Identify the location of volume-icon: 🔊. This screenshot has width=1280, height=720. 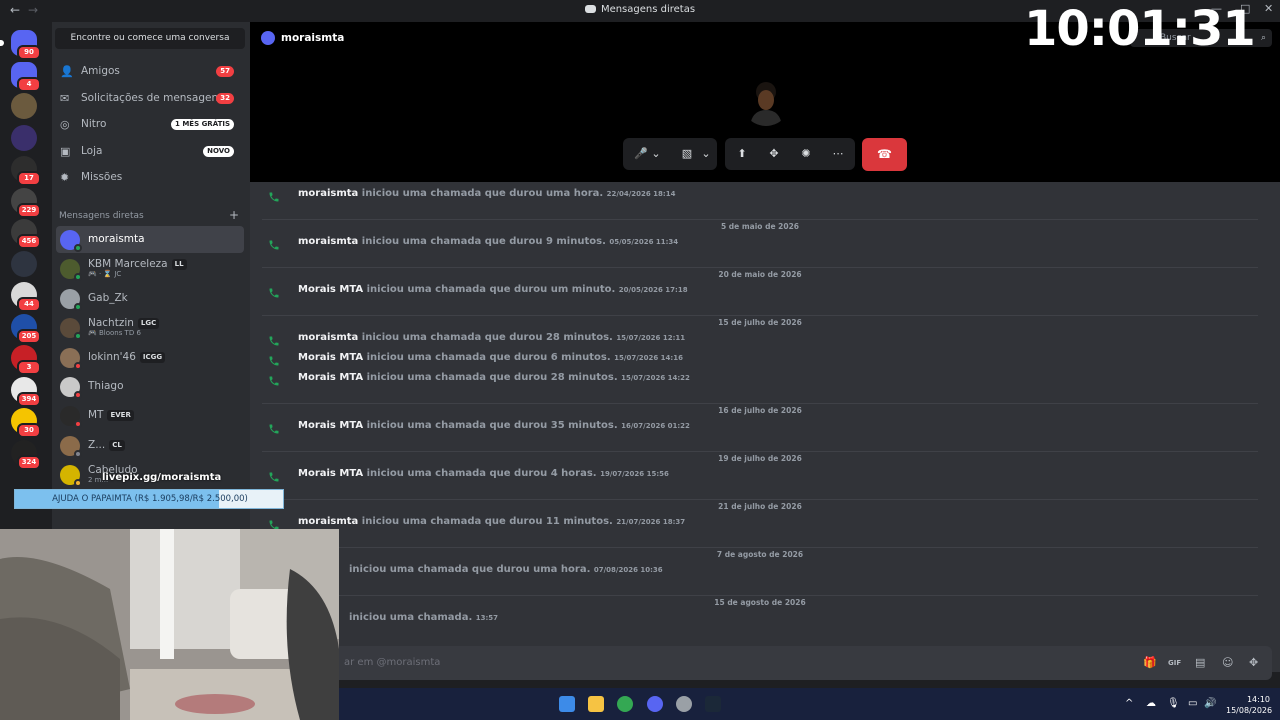
(1210, 703).